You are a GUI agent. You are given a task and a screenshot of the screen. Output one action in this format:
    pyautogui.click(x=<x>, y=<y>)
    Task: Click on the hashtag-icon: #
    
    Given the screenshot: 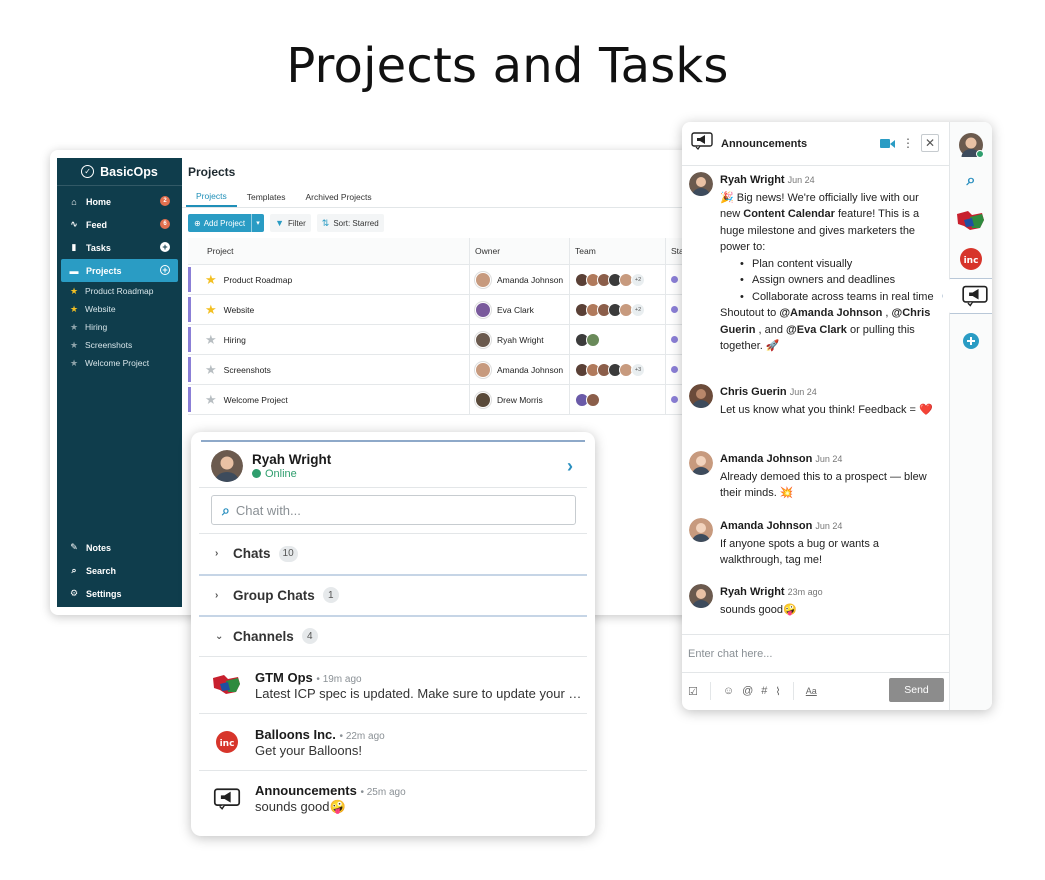 What is the action you would take?
    pyautogui.click(x=764, y=691)
    